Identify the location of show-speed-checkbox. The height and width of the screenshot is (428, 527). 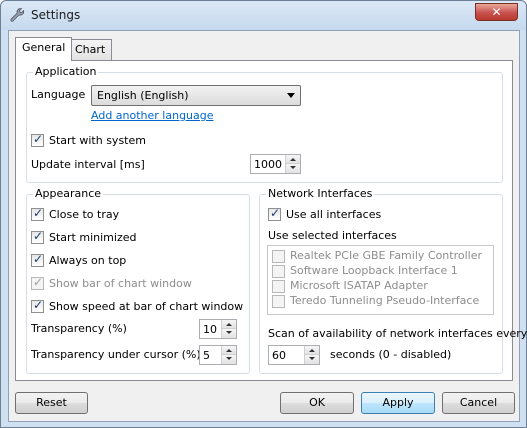
(37, 305).